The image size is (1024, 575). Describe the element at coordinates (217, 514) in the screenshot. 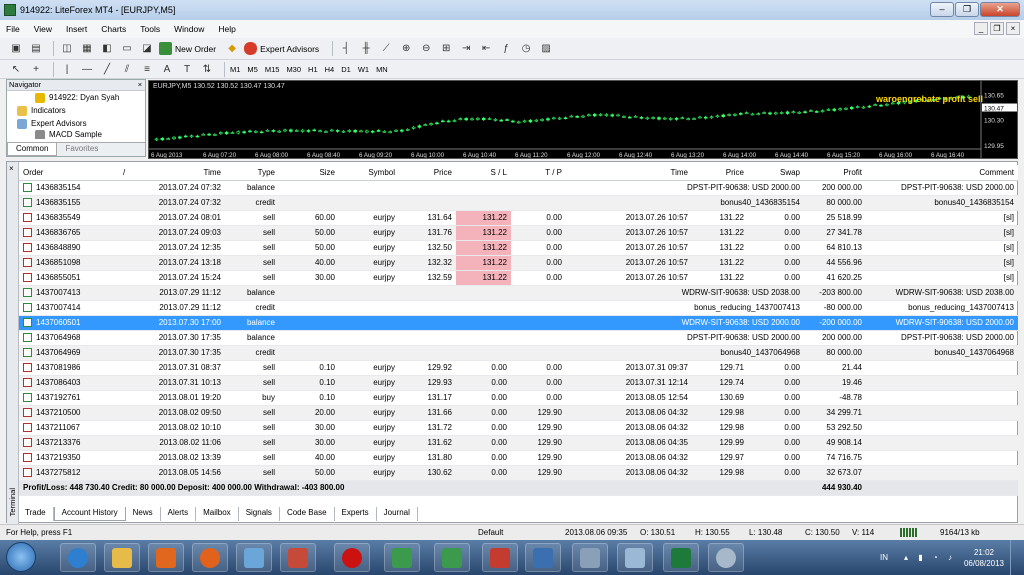

I see `tab-mailbox: Mailbox` at that location.